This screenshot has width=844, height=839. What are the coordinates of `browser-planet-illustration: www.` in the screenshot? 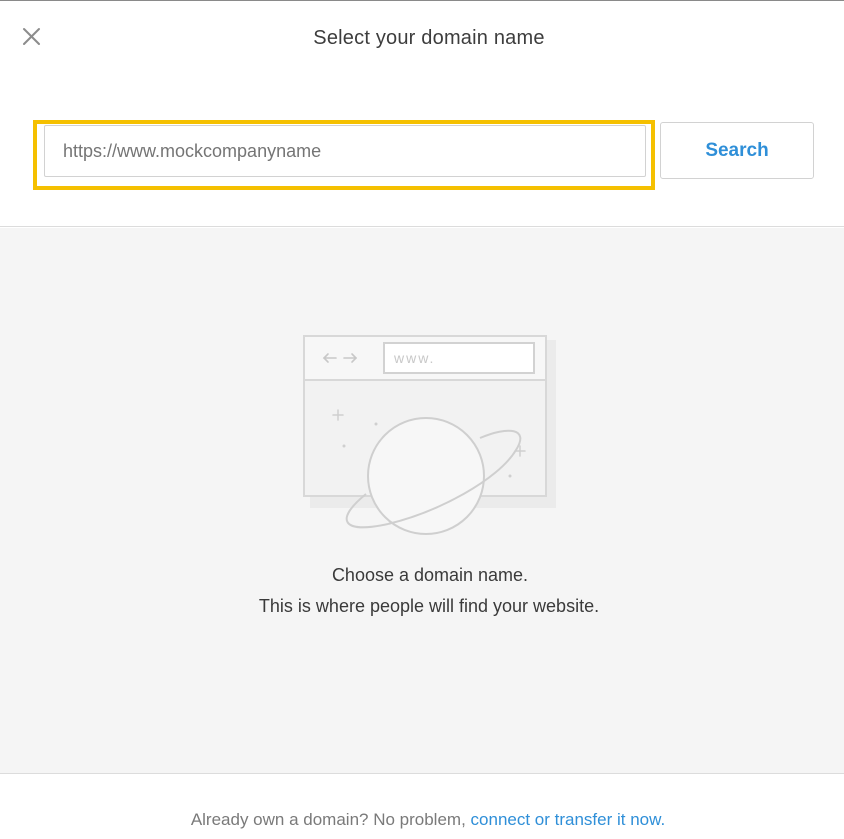 It's located at (429, 435).